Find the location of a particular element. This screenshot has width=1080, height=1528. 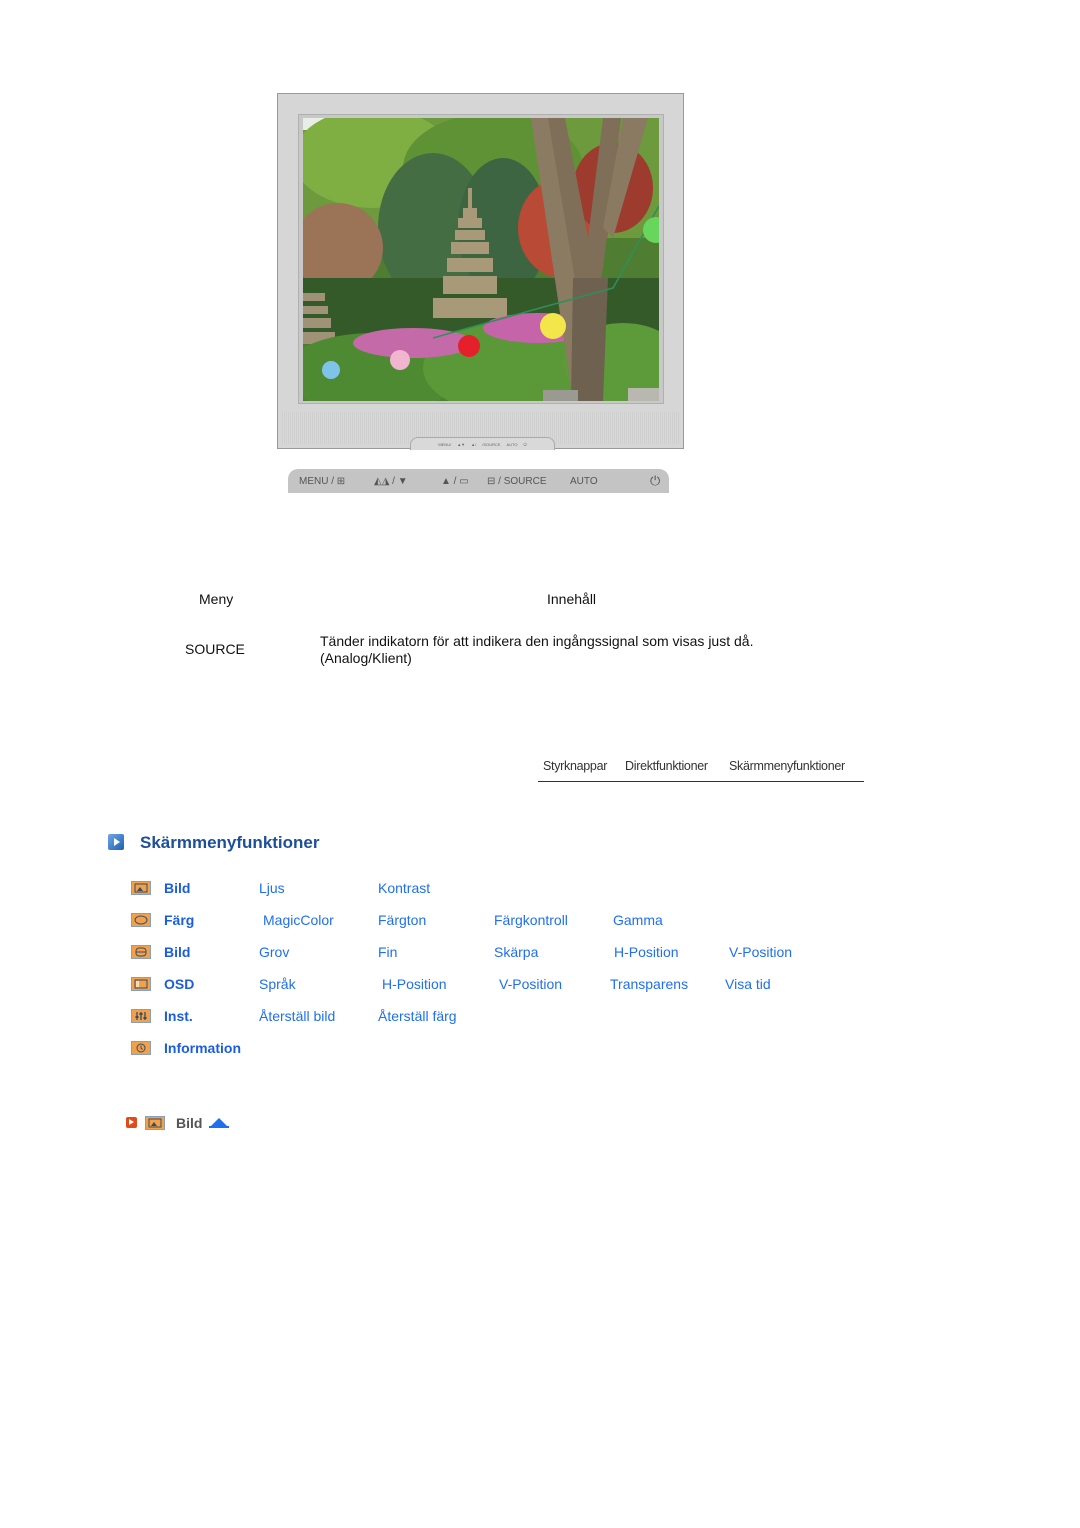

menu-item-magiccolor: MagicColor is located at coordinates (298, 920).